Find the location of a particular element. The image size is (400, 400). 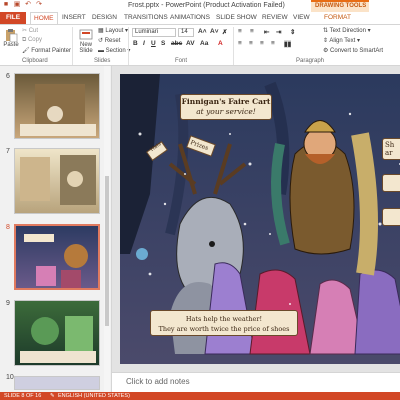

decrease-indent-icon: ⇤ is located at coordinates (266, 32).